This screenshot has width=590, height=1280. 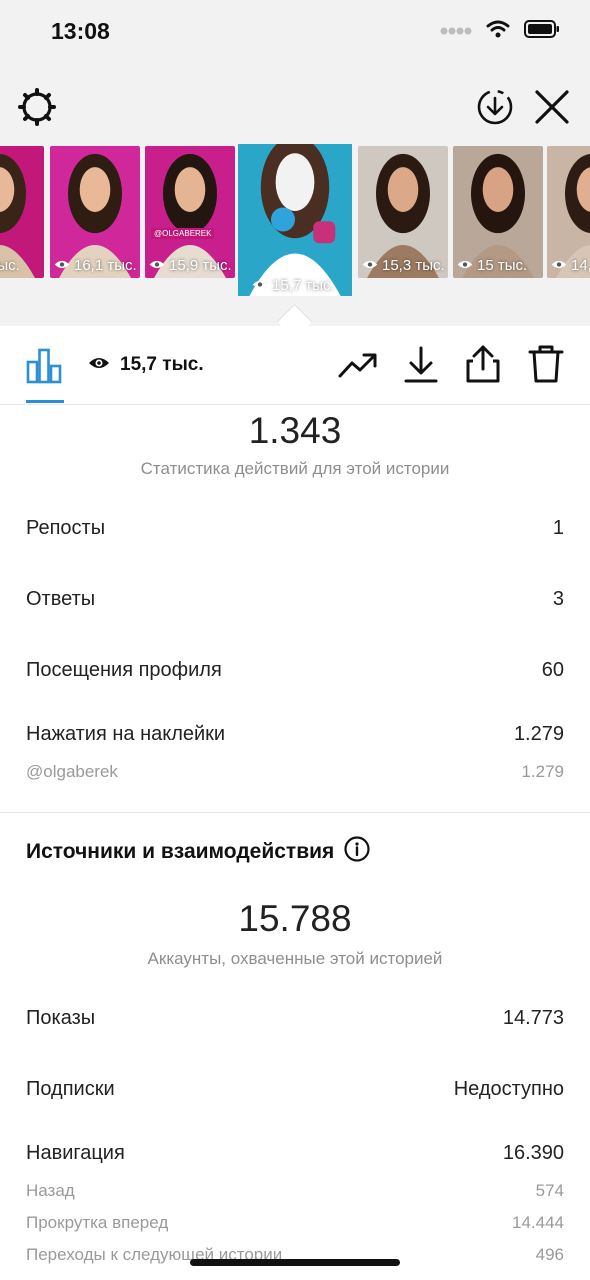 What do you see at coordinates (126, 734) in the screenshot?
I see `stat-label: Нажатия на наклейки` at bounding box center [126, 734].